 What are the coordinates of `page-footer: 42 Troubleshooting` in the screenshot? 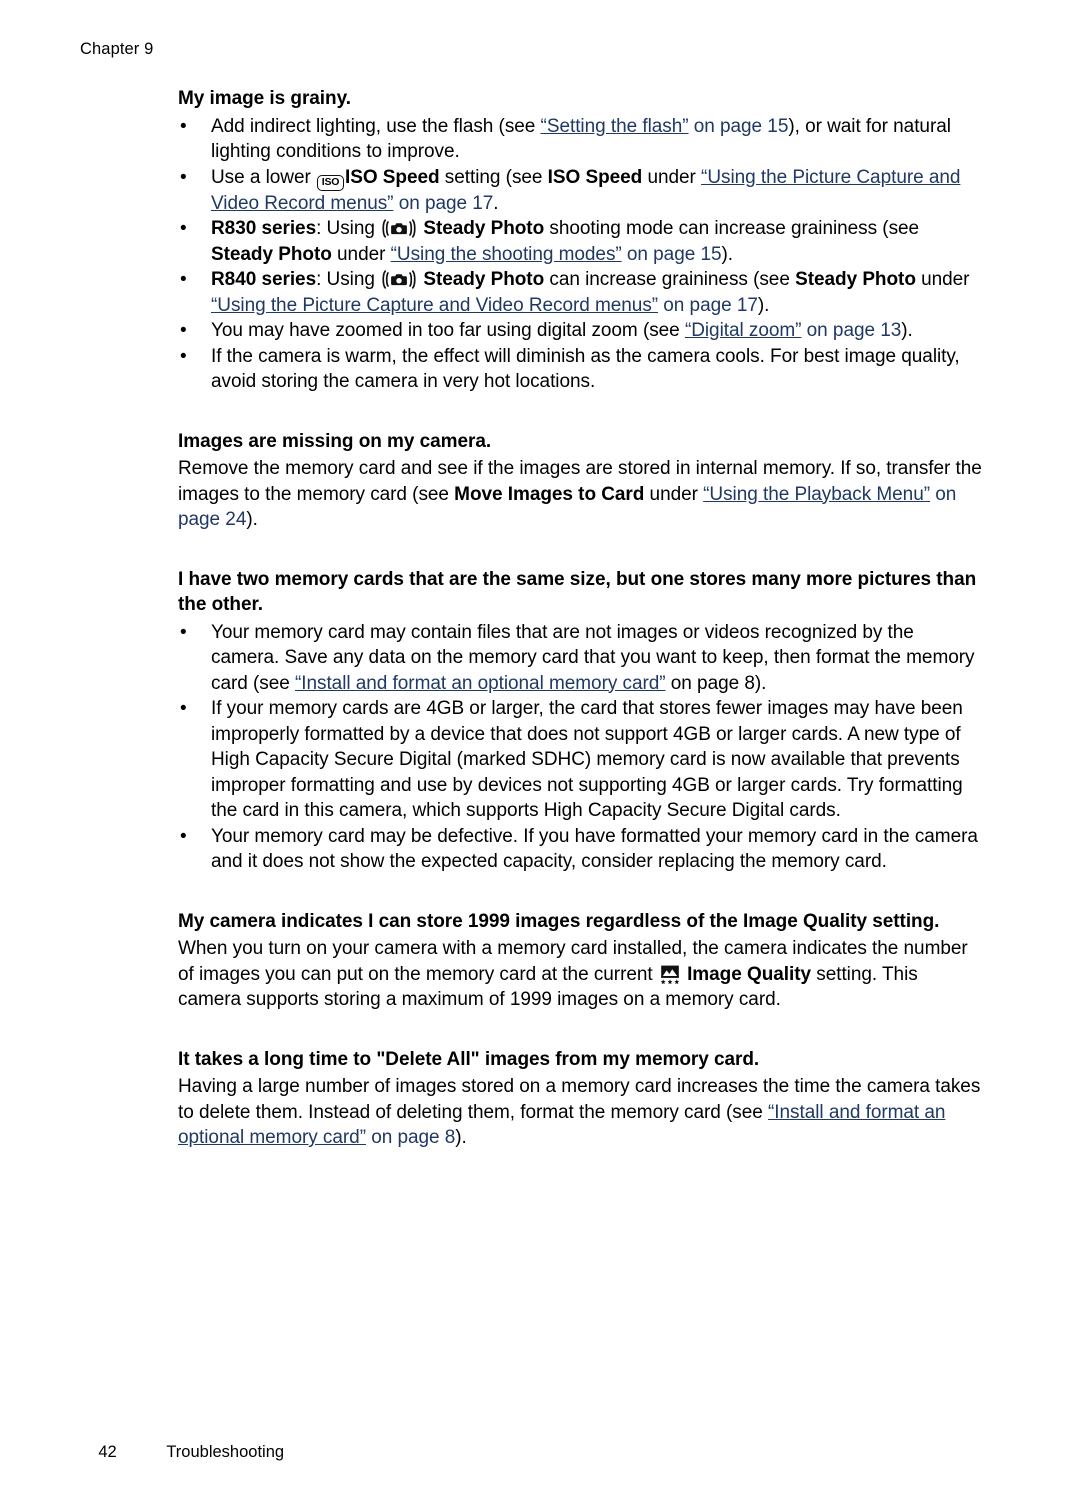 It's located at (182, 1452).